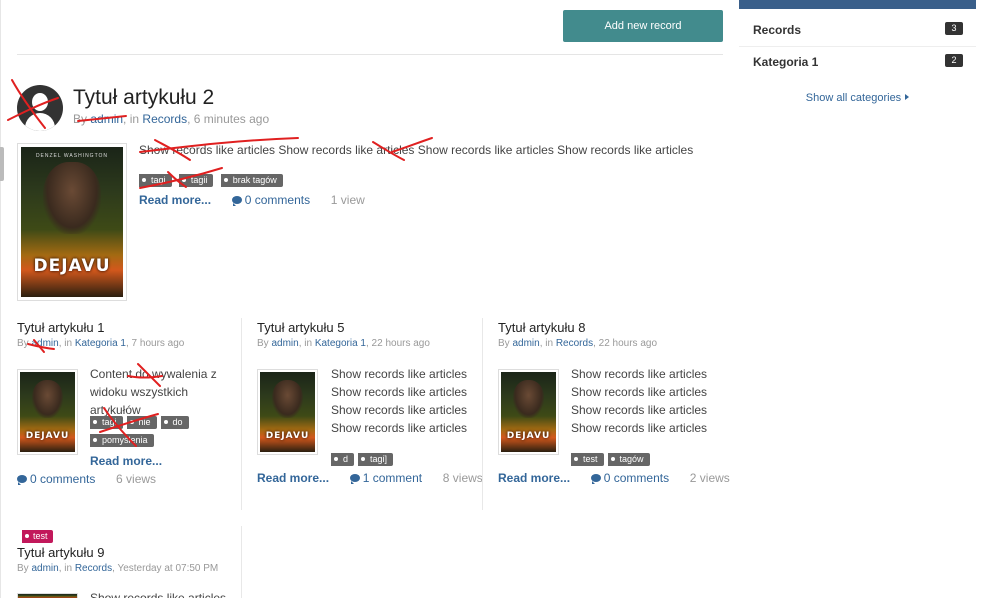 This screenshot has width=1000, height=598. I want to click on count-badge: 3, so click(954, 28).